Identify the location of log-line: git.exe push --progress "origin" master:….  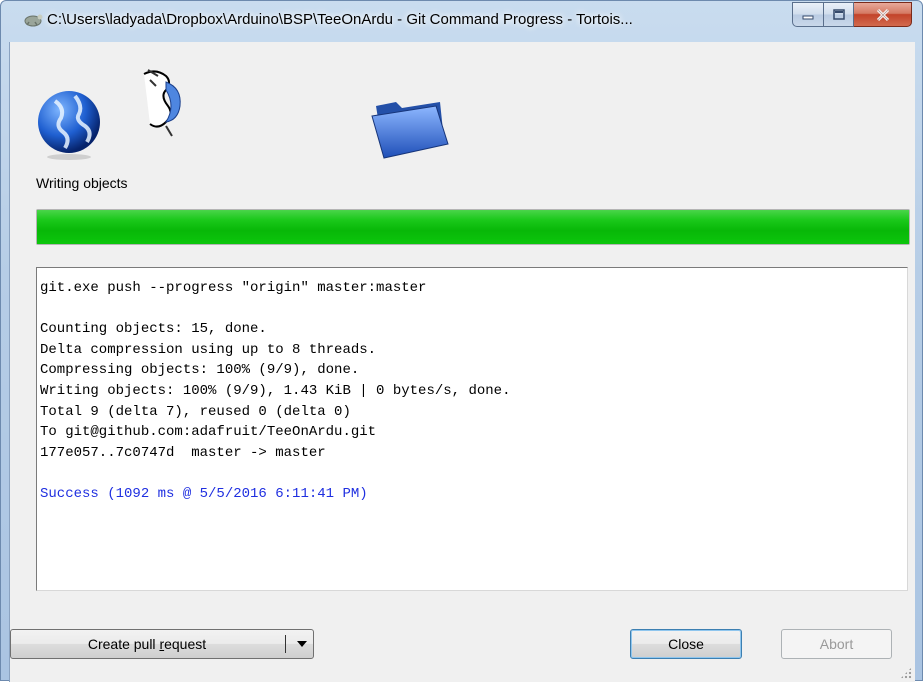
(233, 288).